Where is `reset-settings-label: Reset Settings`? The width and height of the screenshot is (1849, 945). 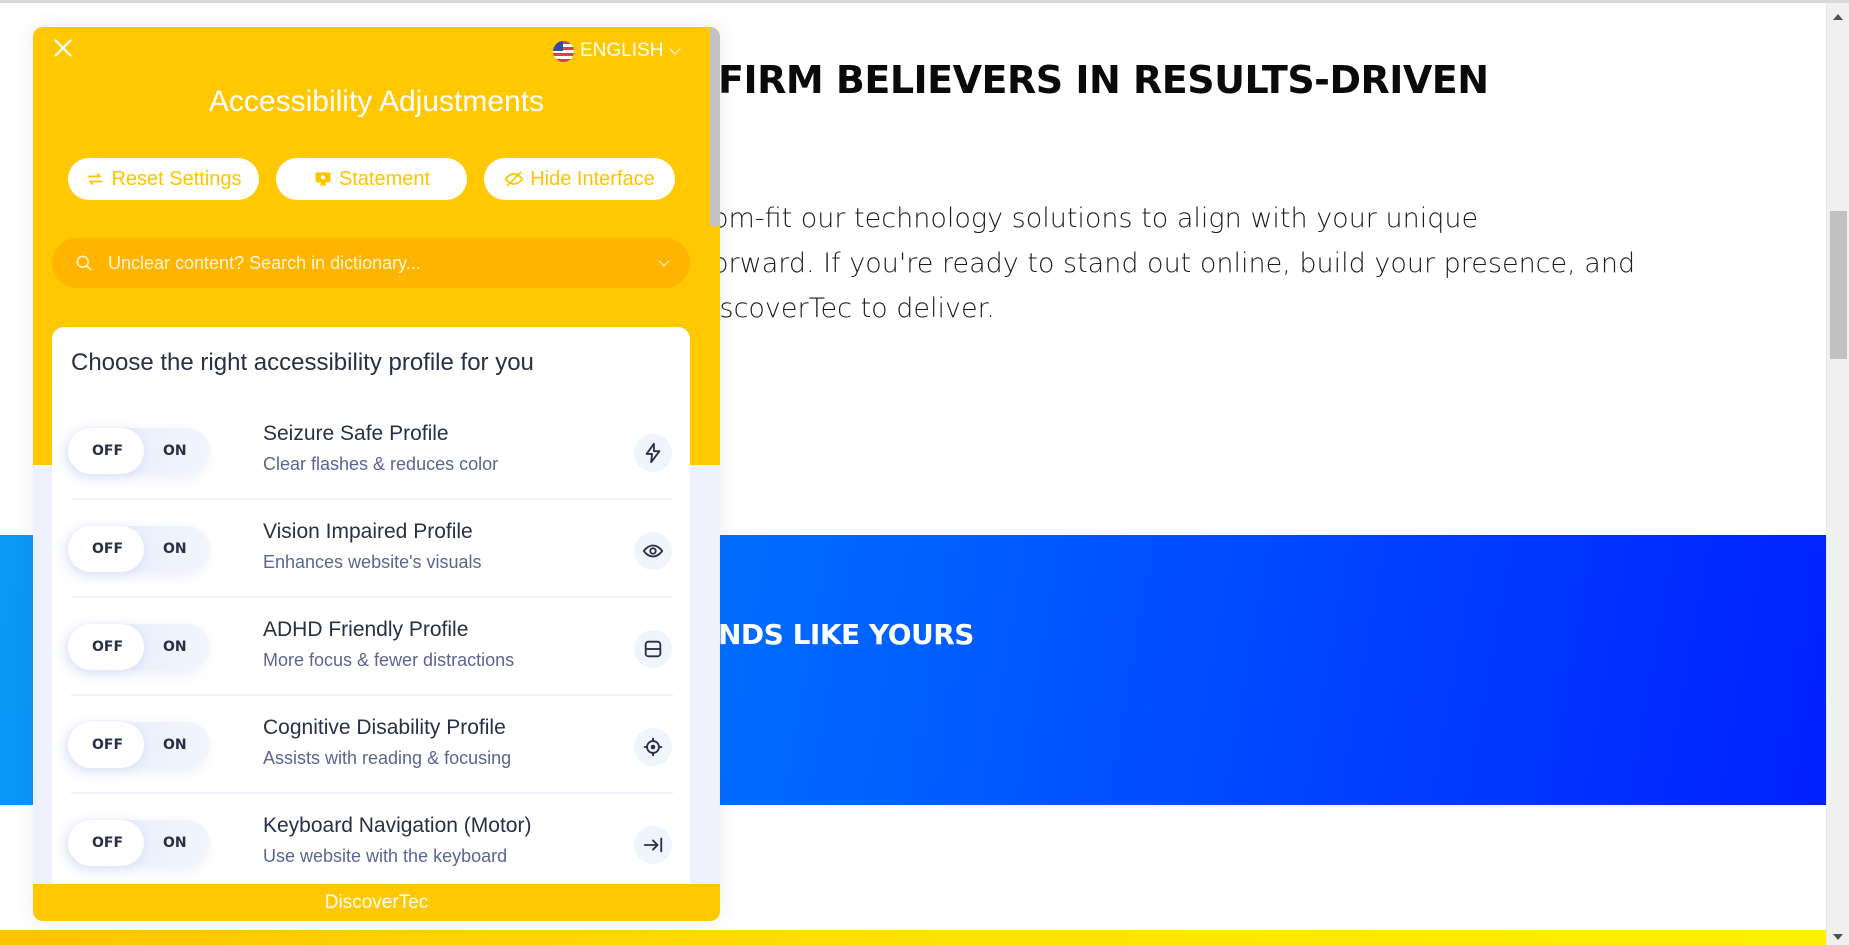
reset-settings-label: Reset Settings is located at coordinates (176, 178).